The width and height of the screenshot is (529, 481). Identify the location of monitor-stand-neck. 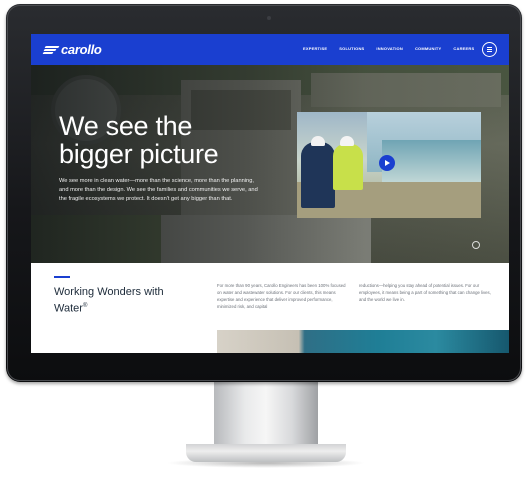
(266, 413).